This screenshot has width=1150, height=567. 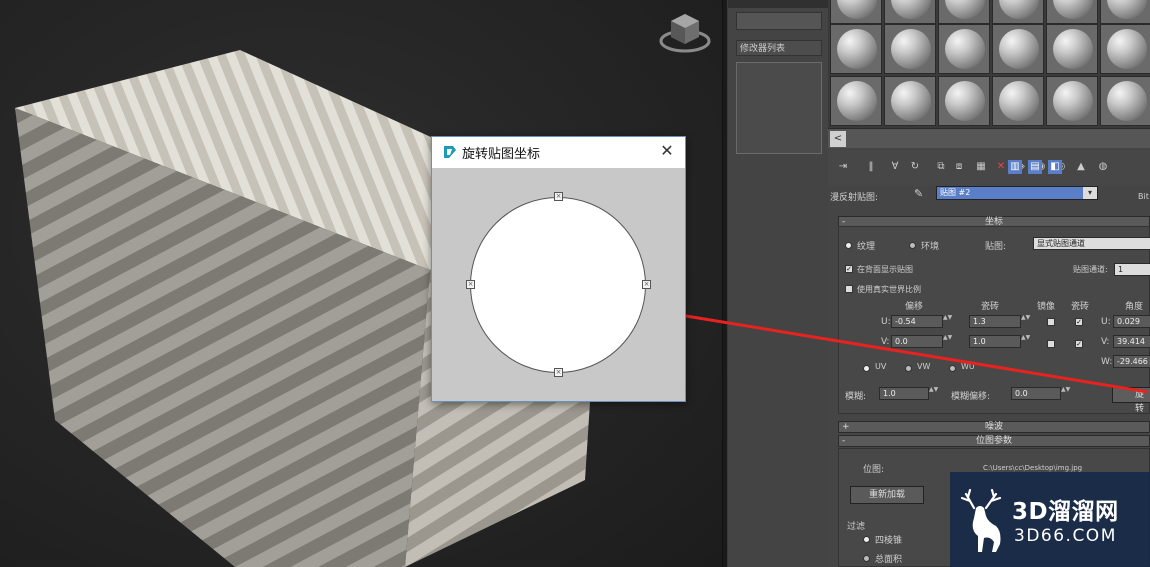 I want to click on u-tile-checkbox: ✓, so click(x=1079, y=322).